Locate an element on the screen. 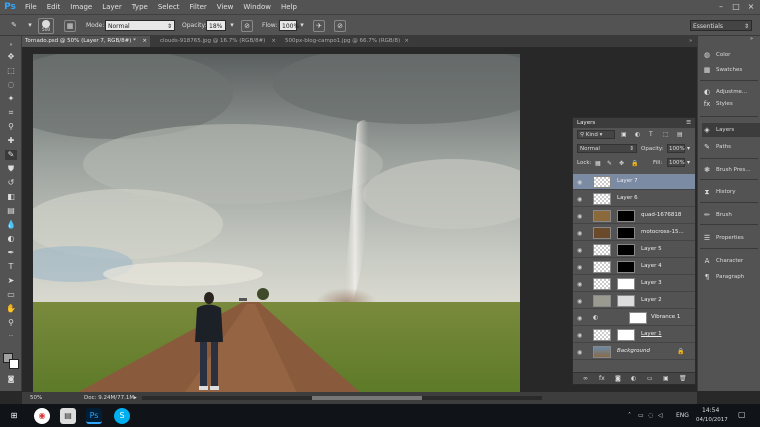  pen-tool-icon: ✒ is located at coordinates (11, 253).